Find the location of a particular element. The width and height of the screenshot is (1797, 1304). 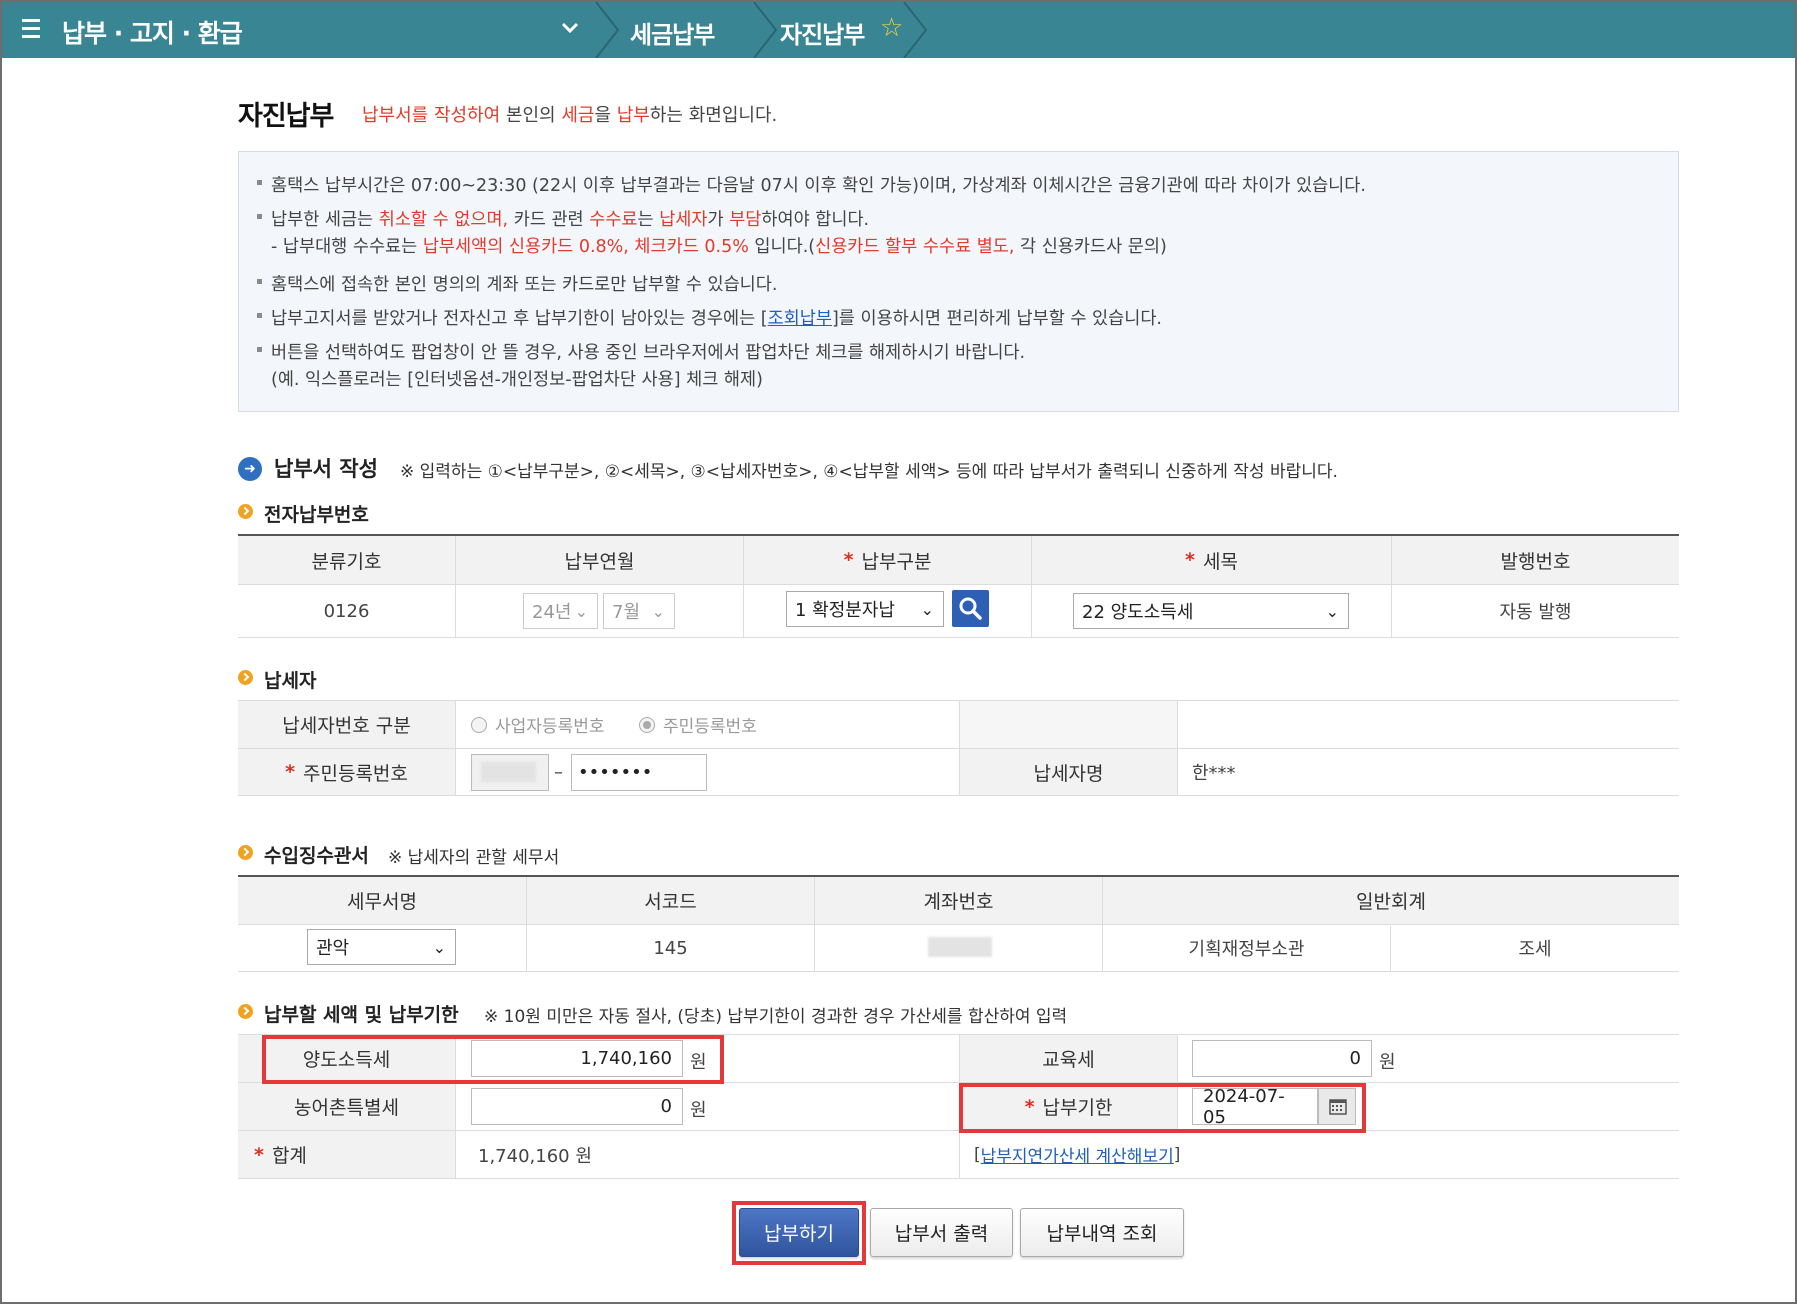

business-number-radio-label: 사업자등록번호 is located at coordinates (565, 724).